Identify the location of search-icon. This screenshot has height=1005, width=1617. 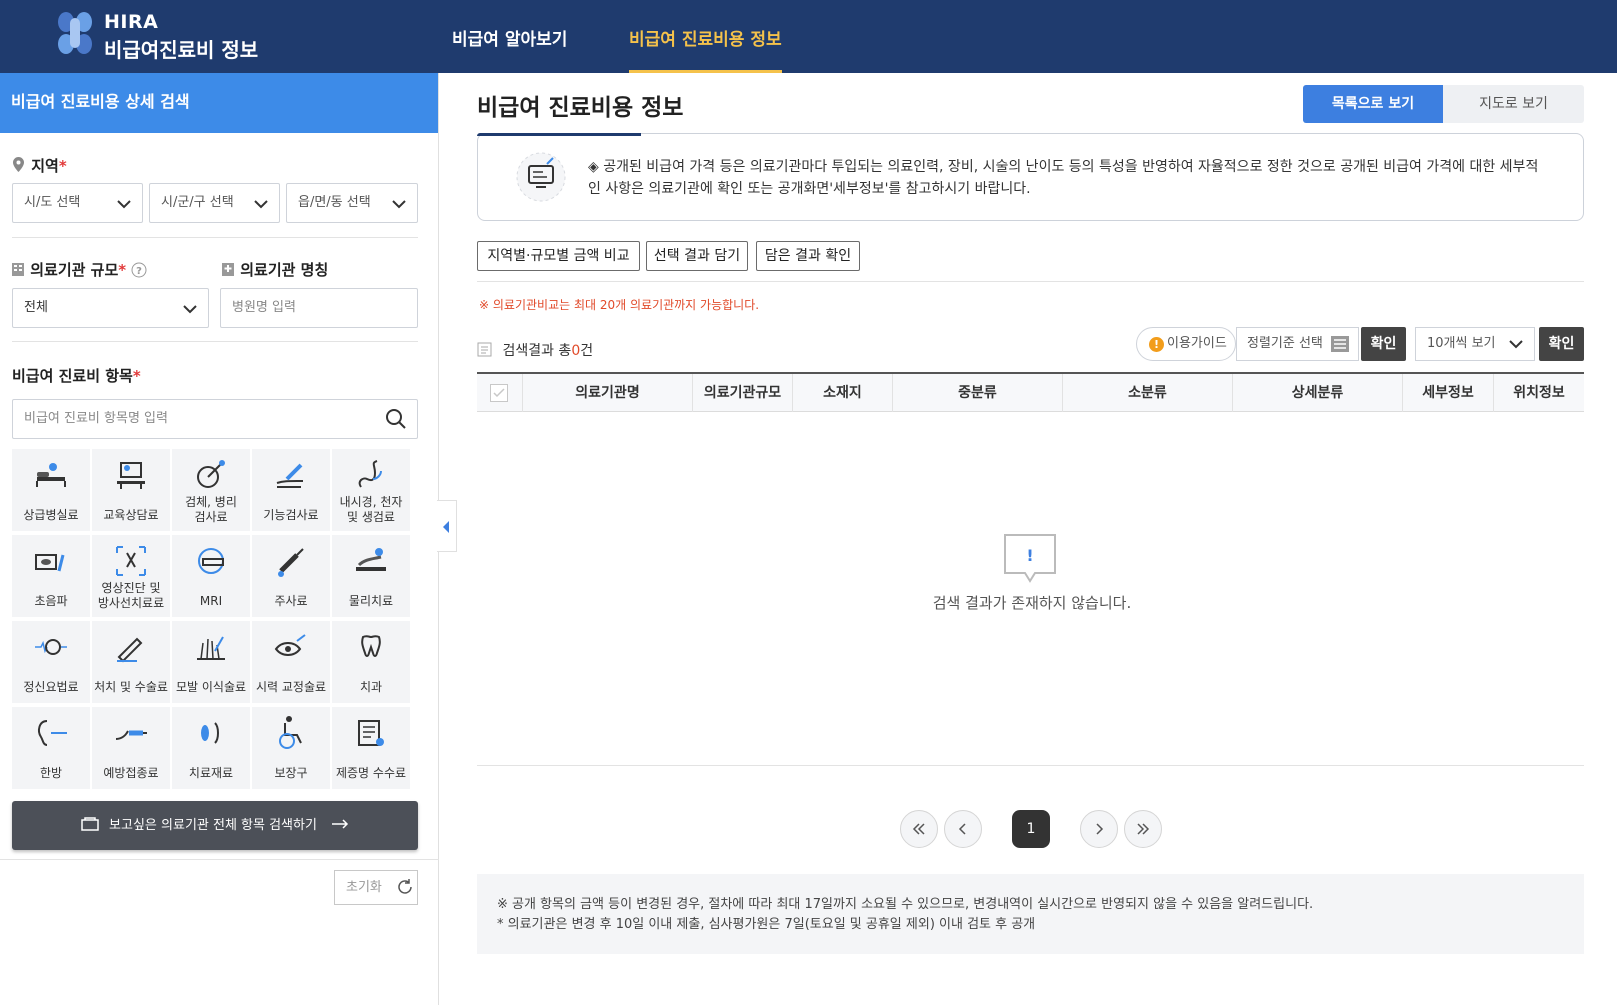
(396, 419).